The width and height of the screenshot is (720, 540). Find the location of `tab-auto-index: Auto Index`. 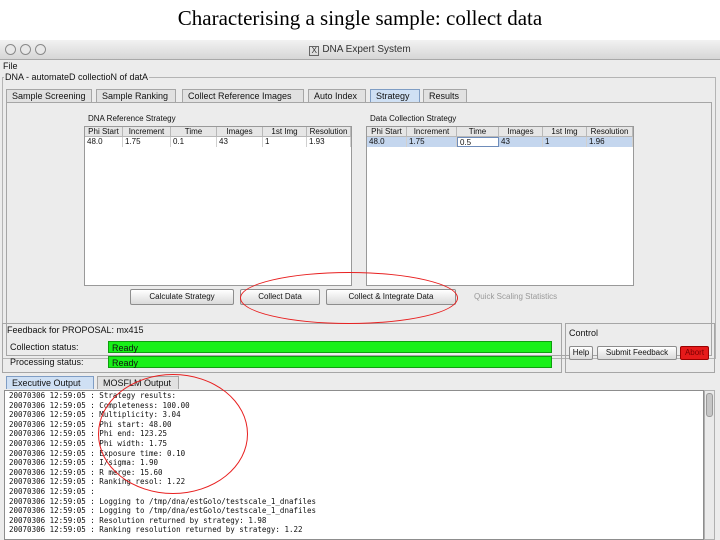

tab-auto-index: Auto Index is located at coordinates (337, 95).